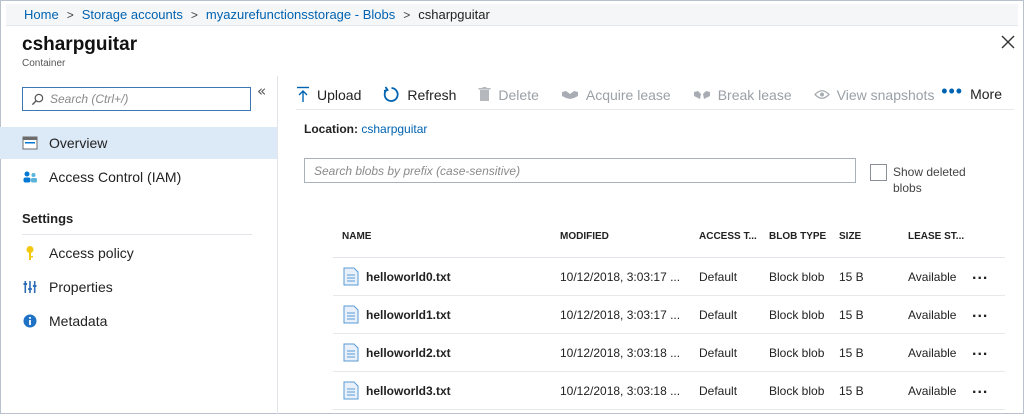 This screenshot has width=1024, height=414. Describe the element at coordinates (41, 14) in the screenshot. I see `breadcrumb-home: Home` at that location.